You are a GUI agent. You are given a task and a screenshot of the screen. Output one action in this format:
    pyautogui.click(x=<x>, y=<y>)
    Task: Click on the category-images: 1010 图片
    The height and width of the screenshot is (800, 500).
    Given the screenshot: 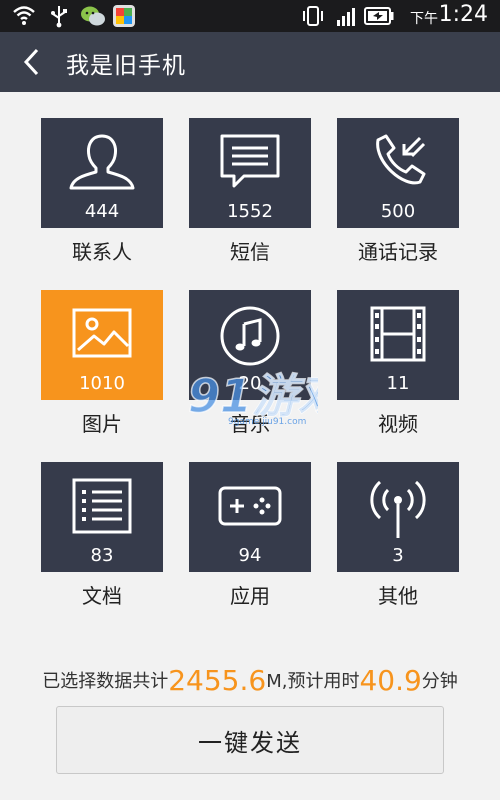 What is the action you would take?
    pyautogui.click(x=102, y=363)
    